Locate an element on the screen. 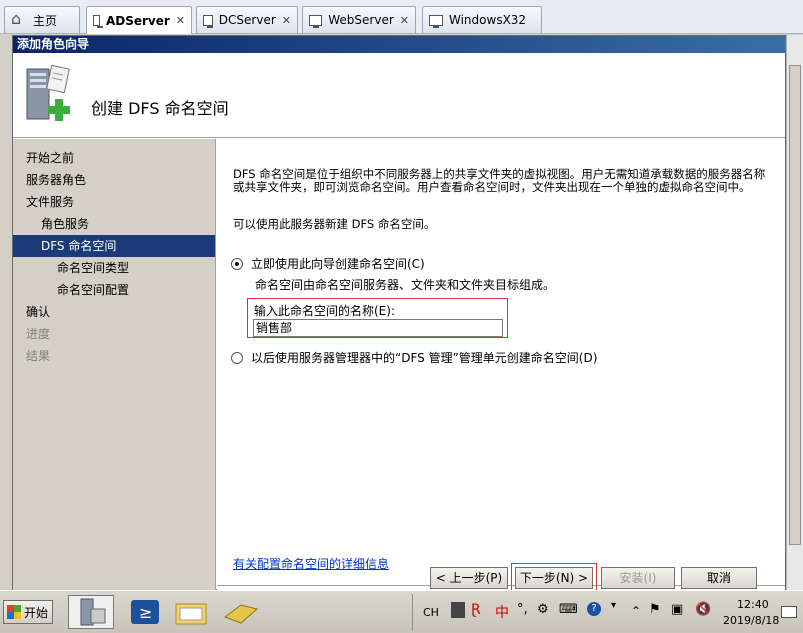  ime-mode: 中 is located at coordinates (502, 612).